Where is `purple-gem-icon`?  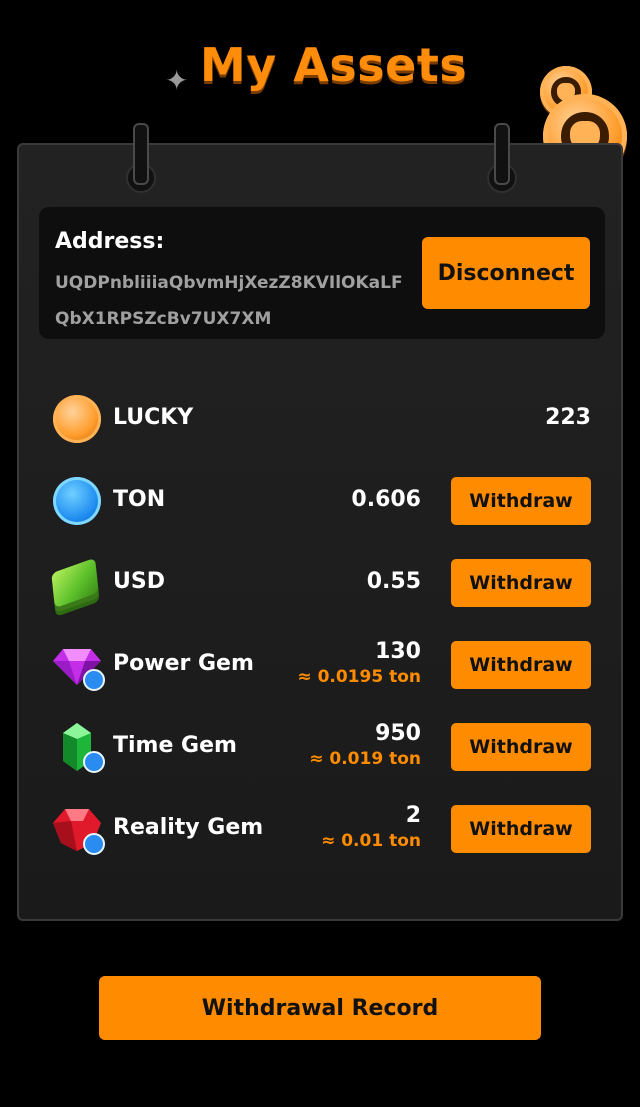
purple-gem-icon is located at coordinates (79, 666).